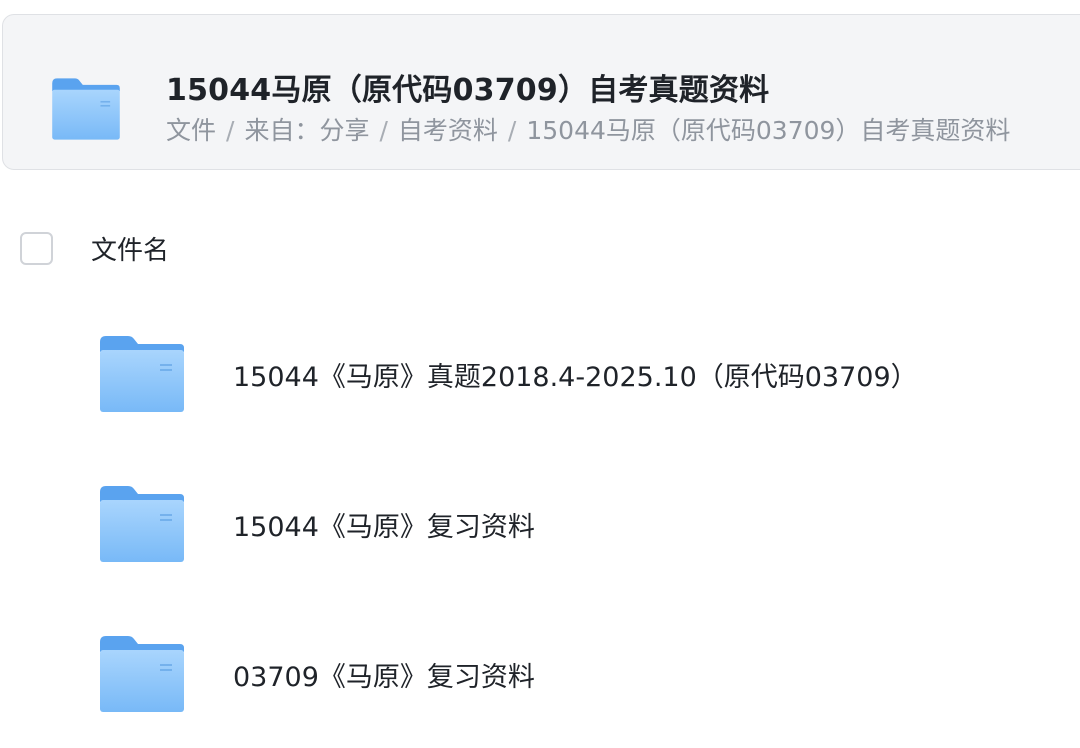  I want to click on file-name: 03709《马原》复习资料, so click(384, 674).